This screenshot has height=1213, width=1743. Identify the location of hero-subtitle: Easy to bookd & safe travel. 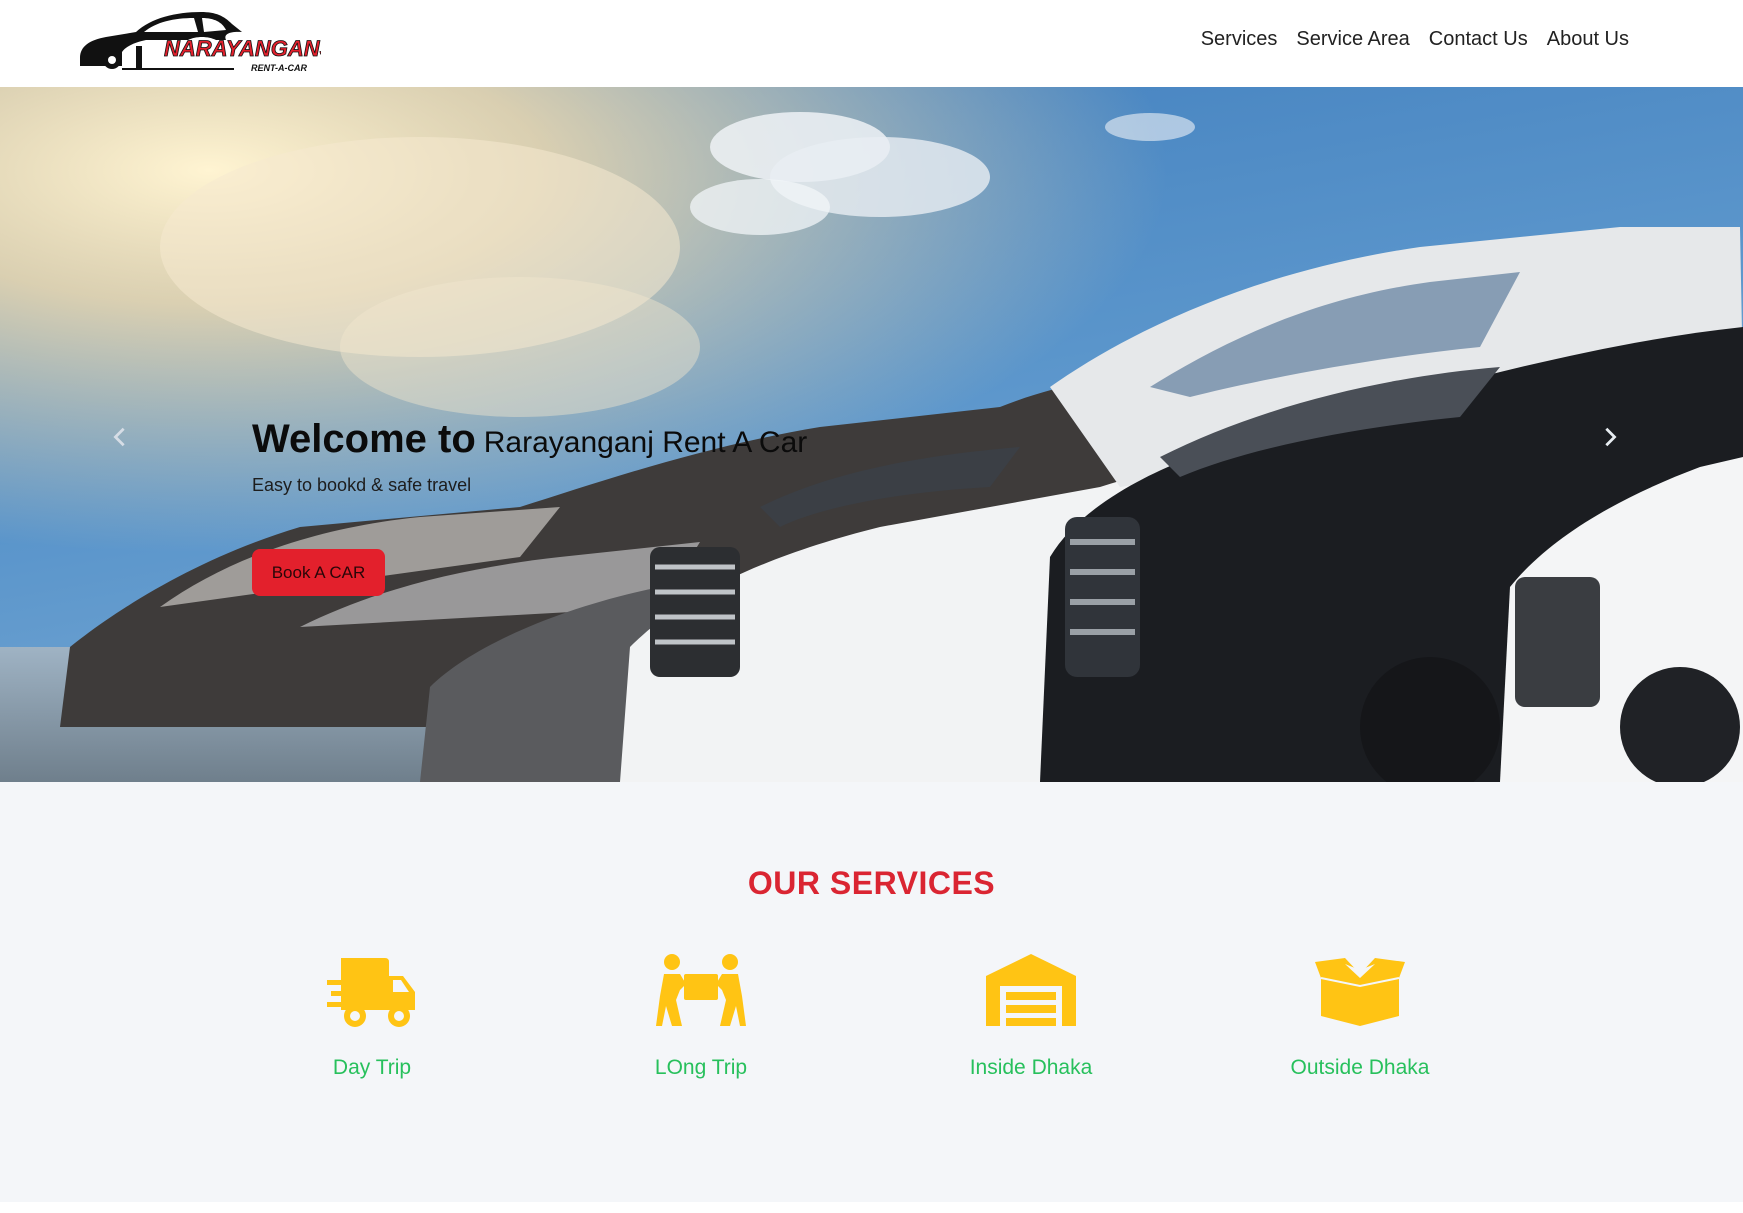
(362, 485).